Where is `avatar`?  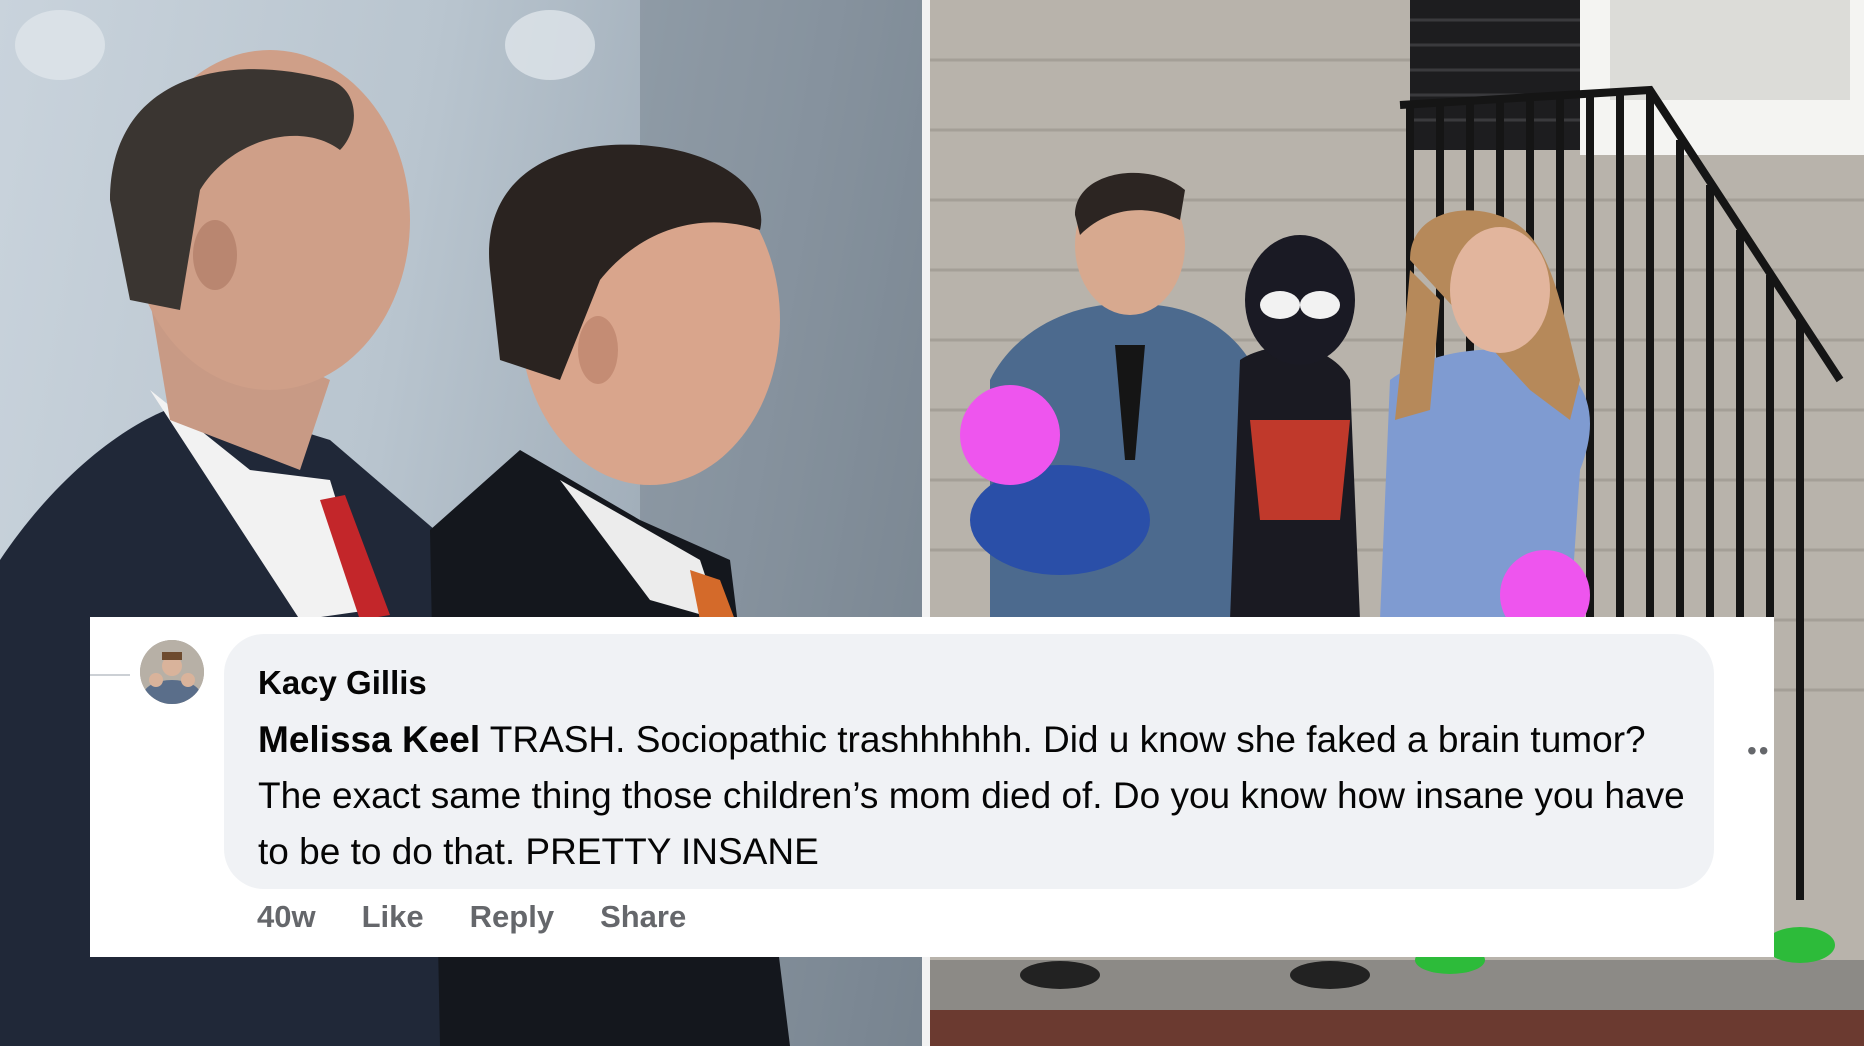
avatar is located at coordinates (172, 672).